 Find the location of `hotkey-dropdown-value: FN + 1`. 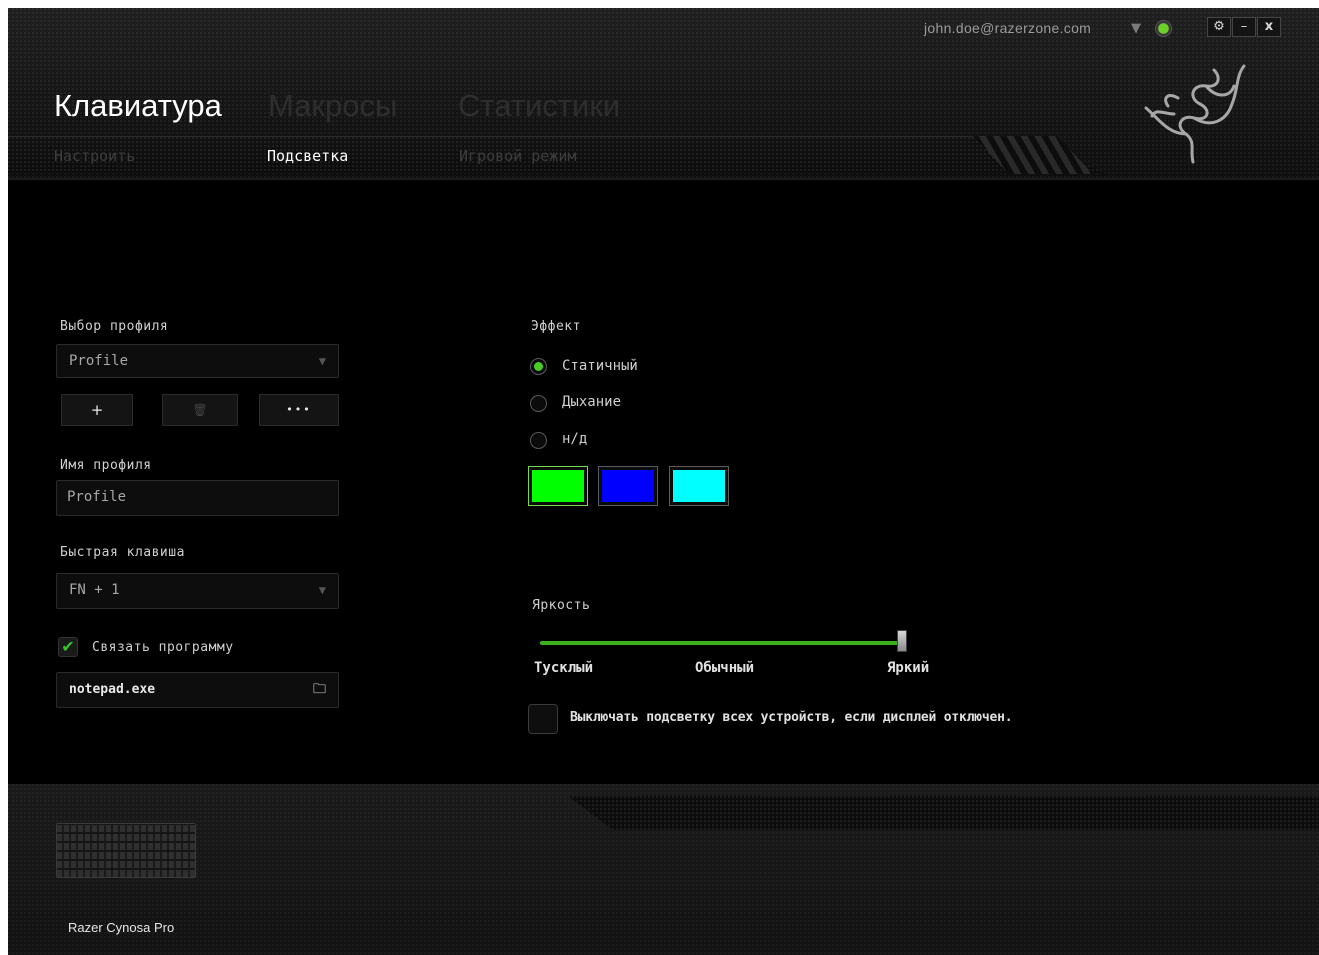

hotkey-dropdown-value: FN + 1 is located at coordinates (94, 590).